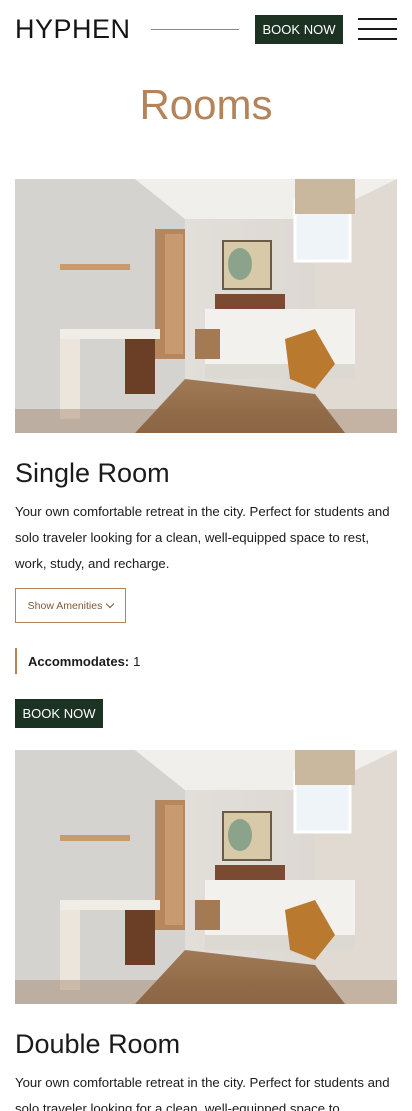  Describe the element at coordinates (73, 29) in the screenshot. I see `logo: HYPHEN` at that location.